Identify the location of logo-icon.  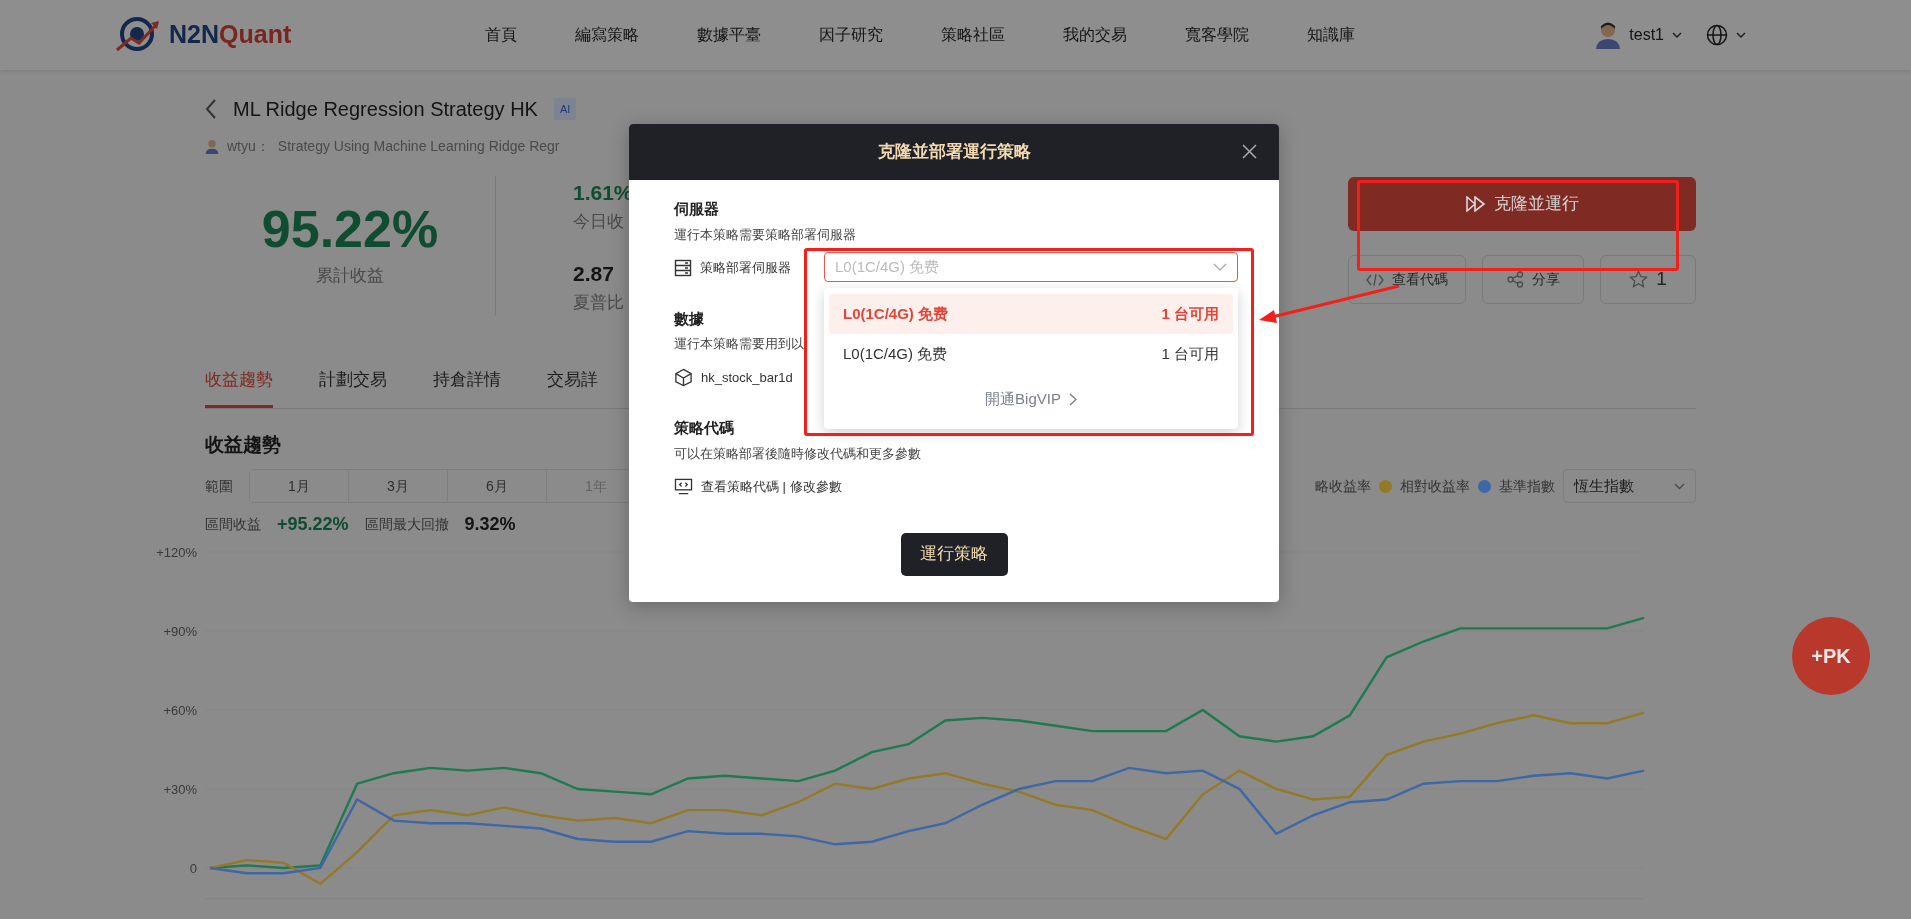
(138, 35).